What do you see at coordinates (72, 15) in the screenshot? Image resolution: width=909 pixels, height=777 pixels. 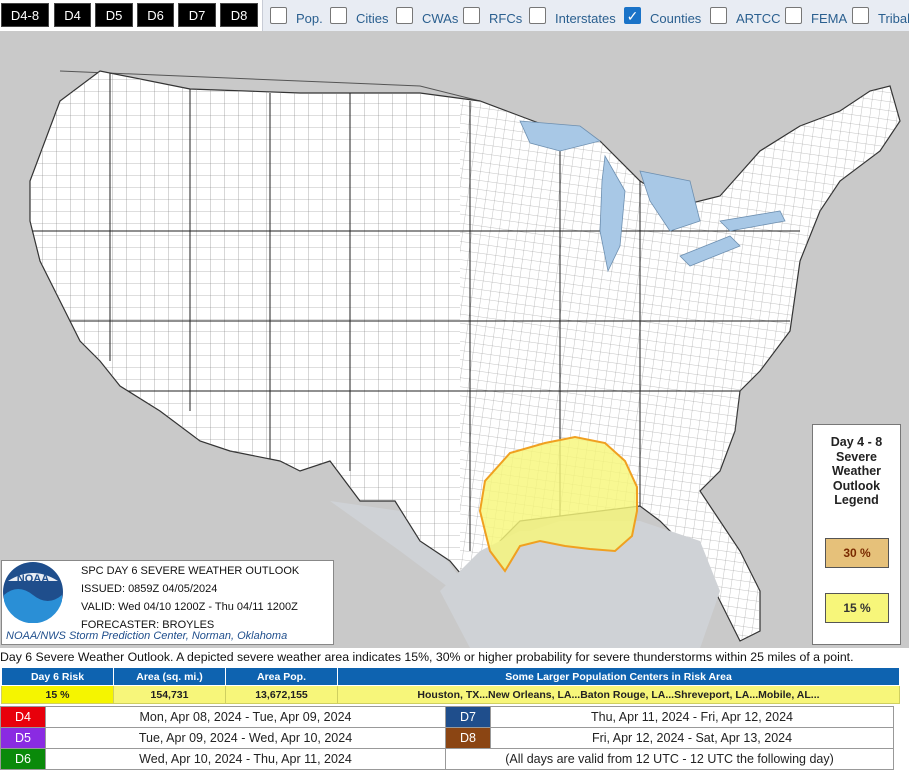 I see `tab-d4: D4` at bounding box center [72, 15].